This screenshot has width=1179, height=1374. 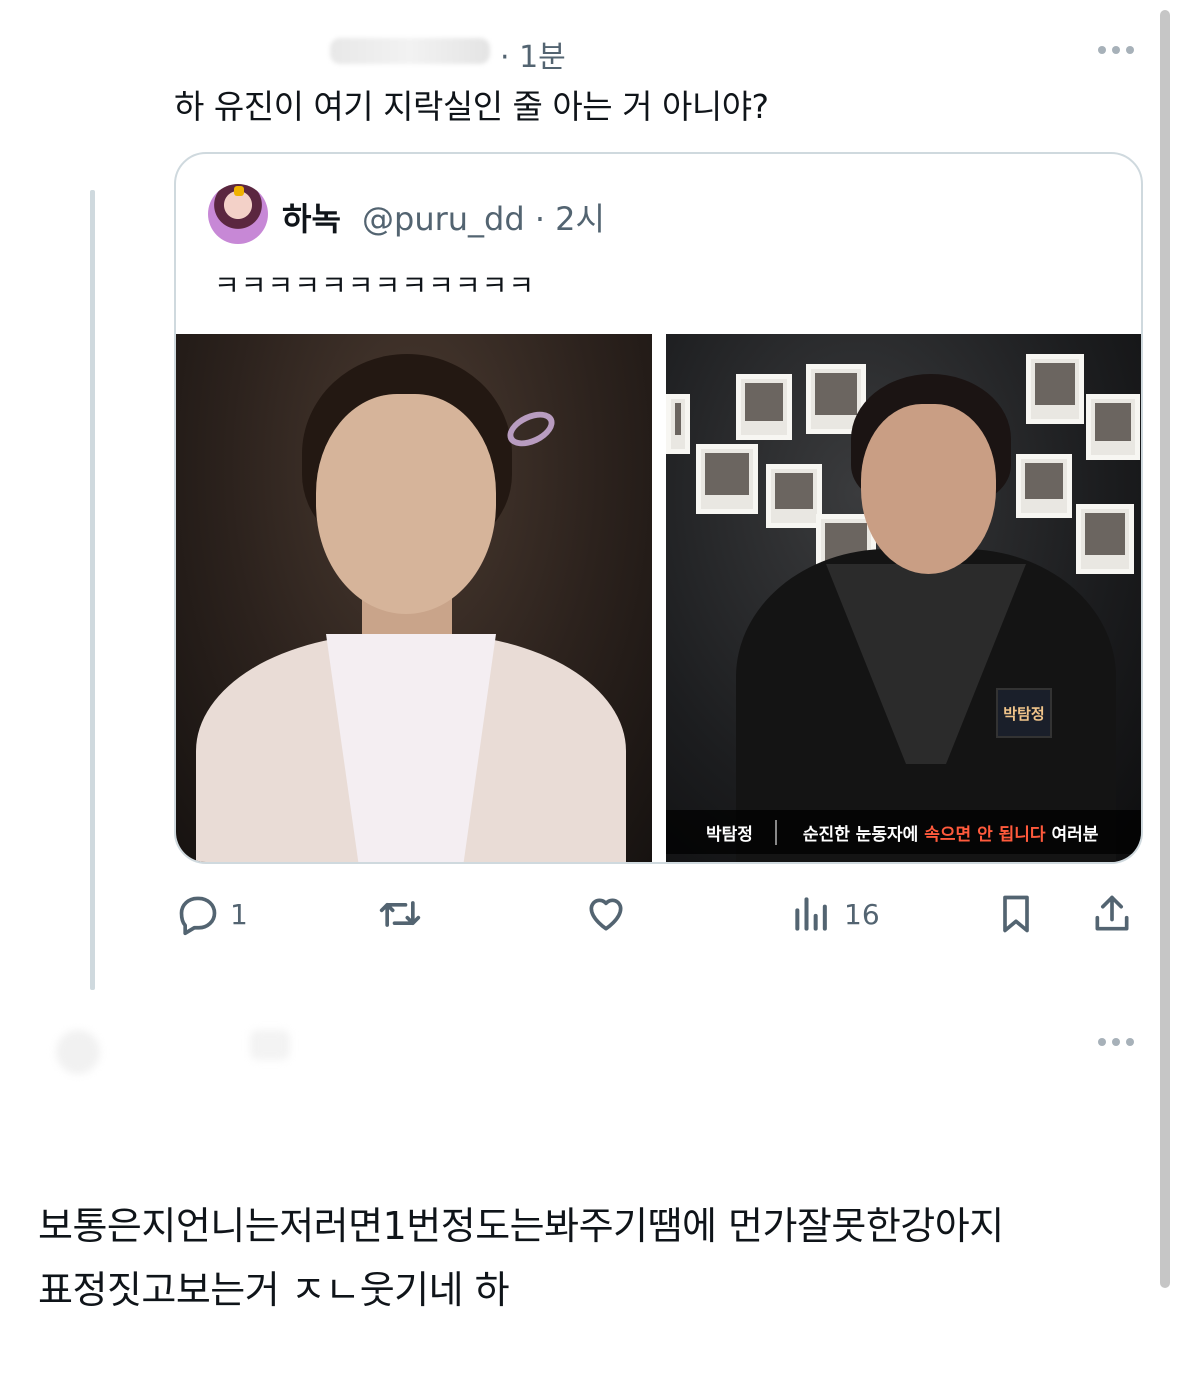 I want to click on reply-timestamp: · 1분, so click(x=533, y=54).